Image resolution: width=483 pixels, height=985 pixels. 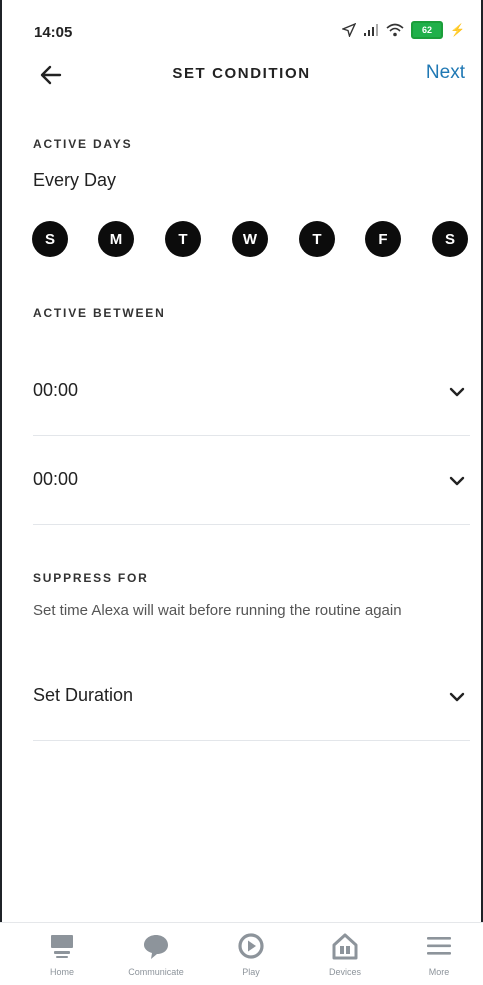 What do you see at coordinates (56, 390) in the screenshot?
I see `start-time-value: 00:00` at bounding box center [56, 390].